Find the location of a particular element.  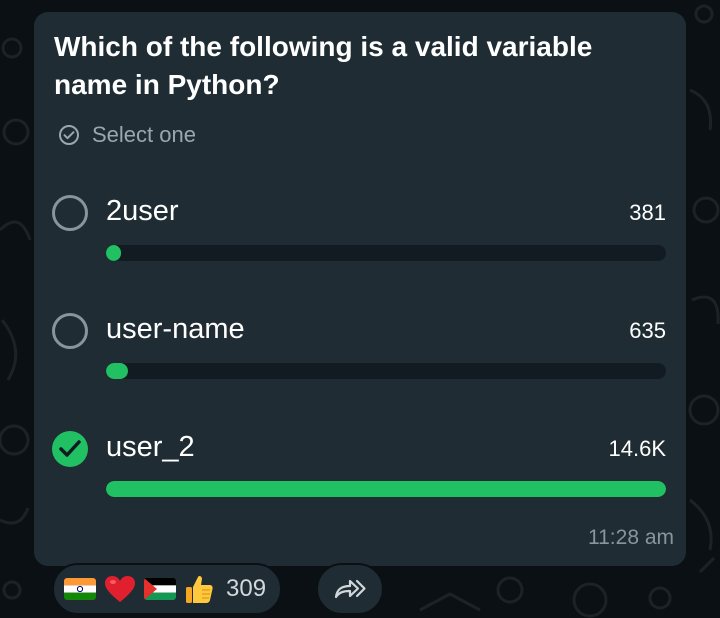

poll-option-vote-count: 14.6K is located at coordinates (638, 449).